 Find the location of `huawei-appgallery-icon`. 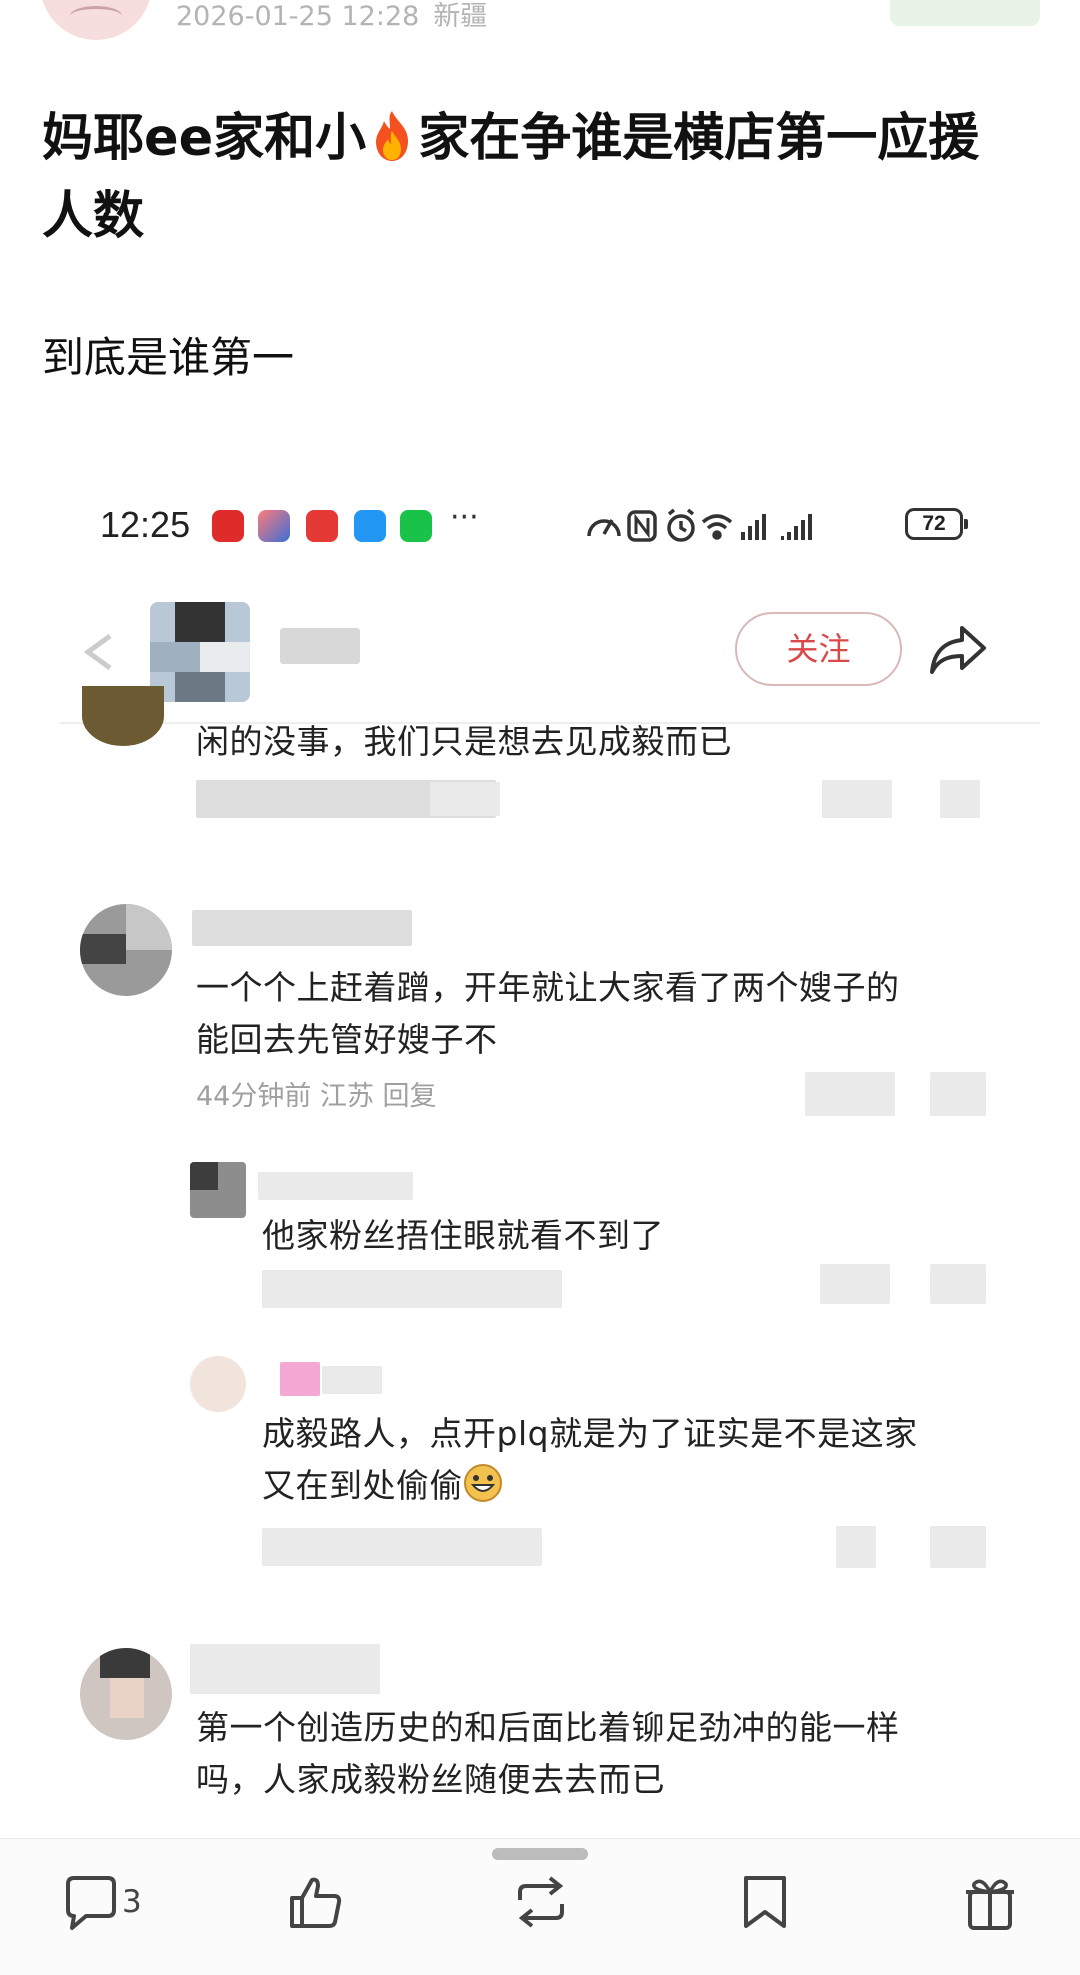

huawei-appgallery-icon is located at coordinates (228, 526).